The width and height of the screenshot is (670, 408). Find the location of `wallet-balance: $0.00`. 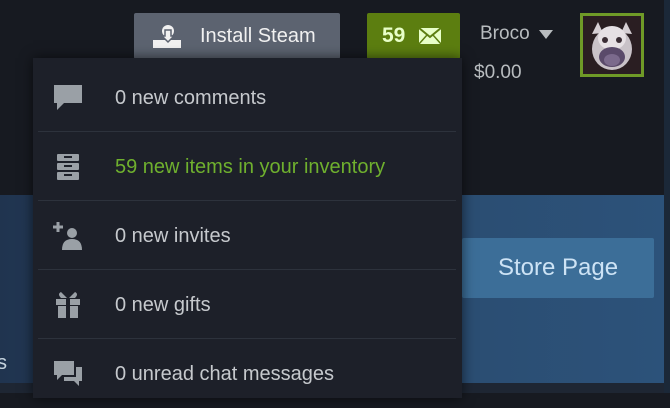

wallet-balance: $0.00 is located at coordinates (498, 73).